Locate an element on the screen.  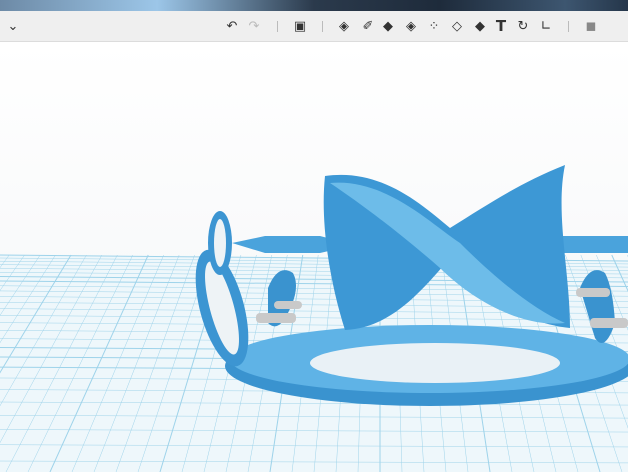
material-icon: ∟ is located at coordinates (546, 26).